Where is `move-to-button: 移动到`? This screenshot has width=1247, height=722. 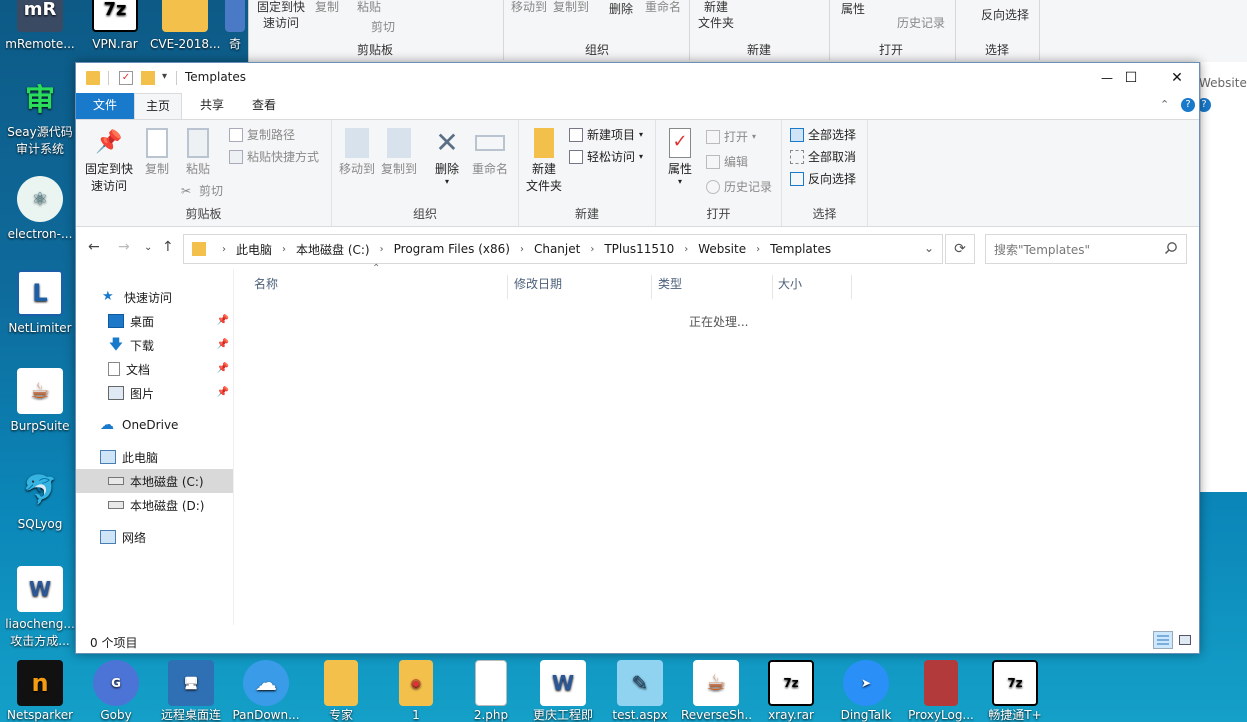 move-to-button: 移动到 is located at coordinates (357, 153).